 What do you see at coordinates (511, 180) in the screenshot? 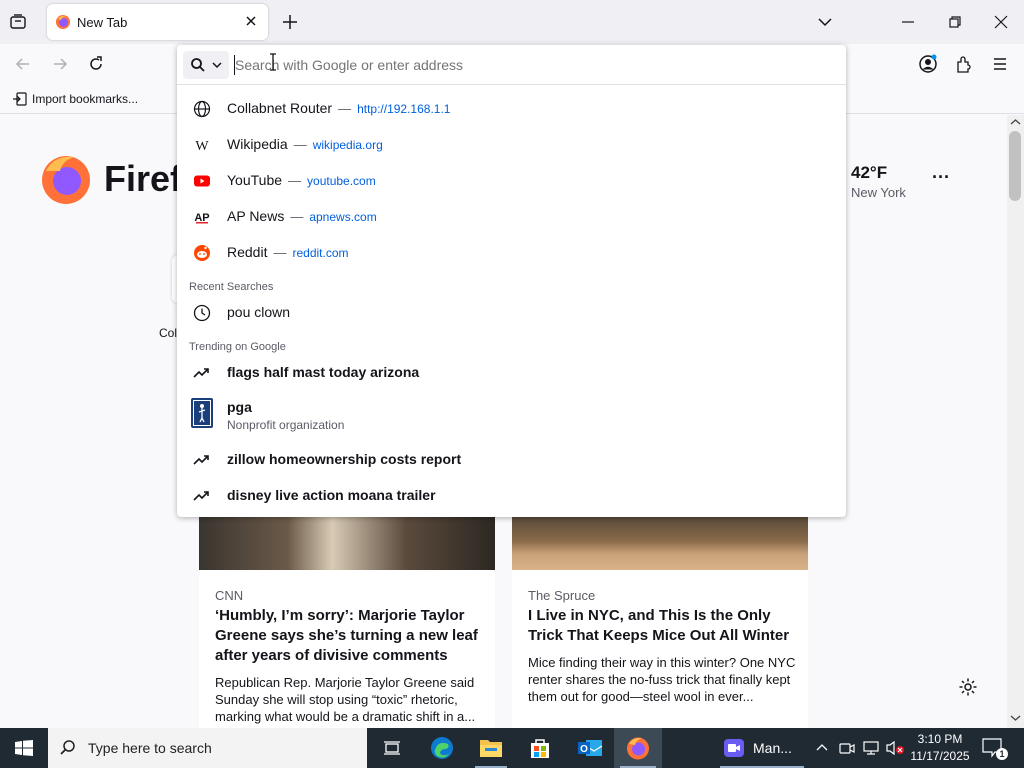
I see `suggestion-youtube: YouTube — youtube.com` at bounding box center [511, 180].